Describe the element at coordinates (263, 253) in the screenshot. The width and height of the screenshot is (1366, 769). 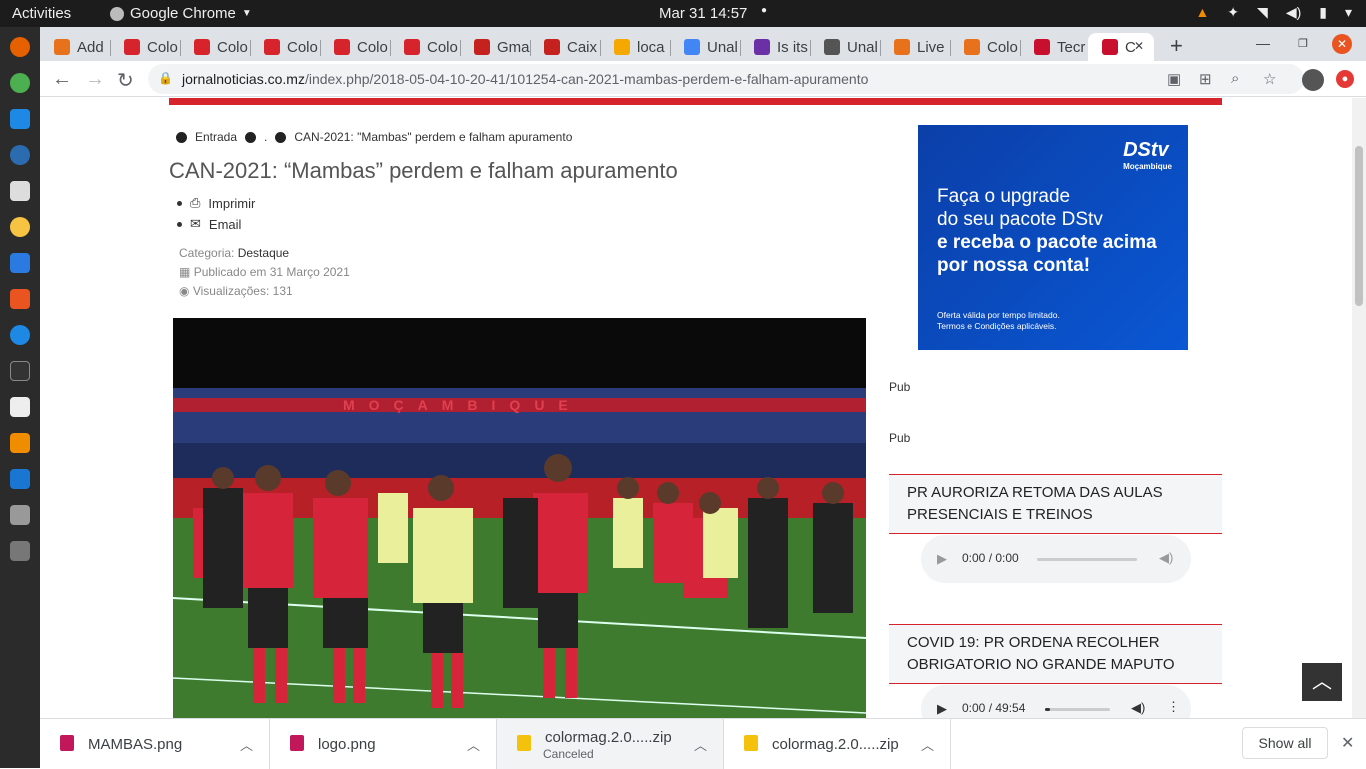
I see `category-link: Destaque` at that location.